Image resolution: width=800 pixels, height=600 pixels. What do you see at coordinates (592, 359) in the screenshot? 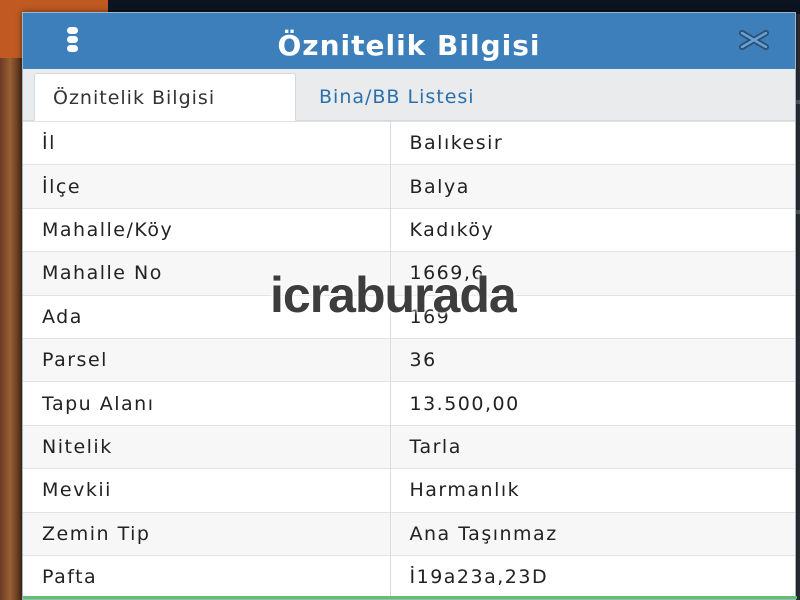
I see `attribute-value: 36` at bounding box center [592, 359].